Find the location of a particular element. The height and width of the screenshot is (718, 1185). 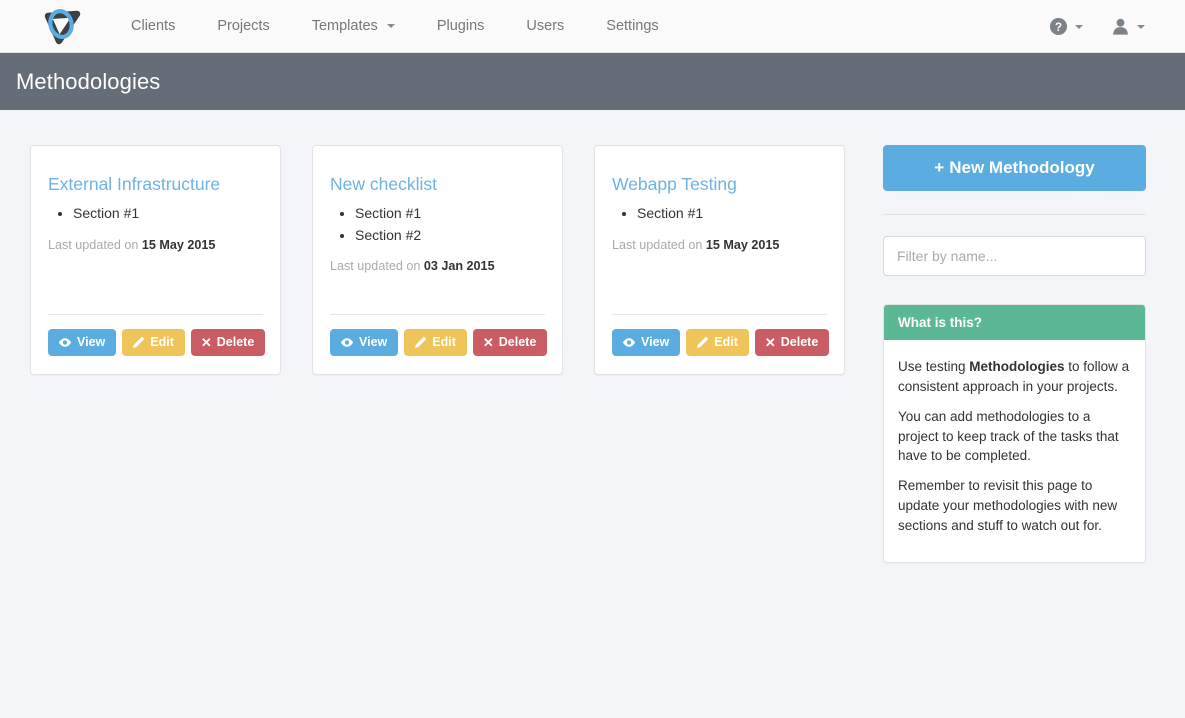

section-list: Section #1 Section #2 is located at coordinates (437, 224).